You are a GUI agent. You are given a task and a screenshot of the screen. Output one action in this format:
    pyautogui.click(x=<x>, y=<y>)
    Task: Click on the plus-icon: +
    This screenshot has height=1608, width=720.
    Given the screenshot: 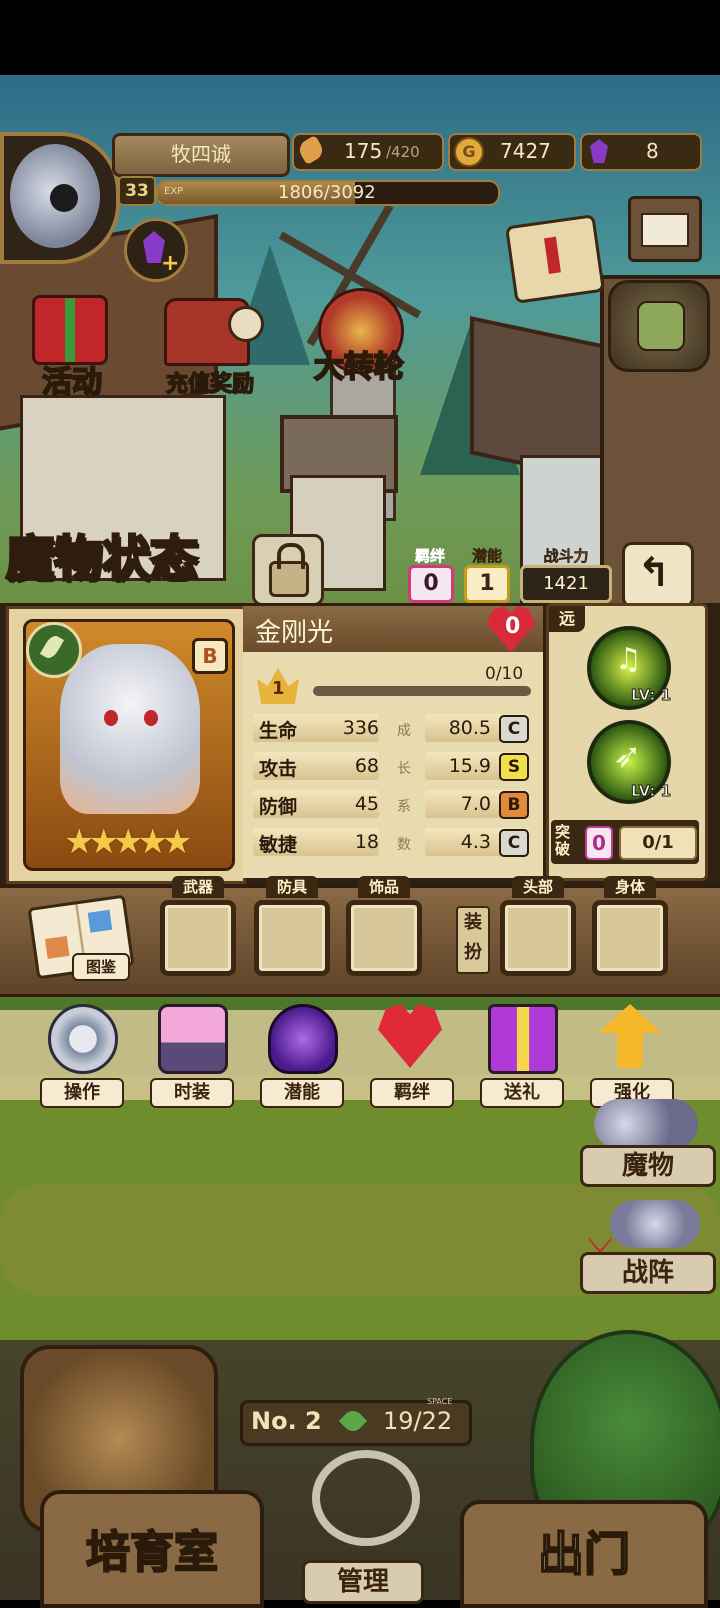 What is the action you would take?
    pyautogui.click(x=170, y=263)
    